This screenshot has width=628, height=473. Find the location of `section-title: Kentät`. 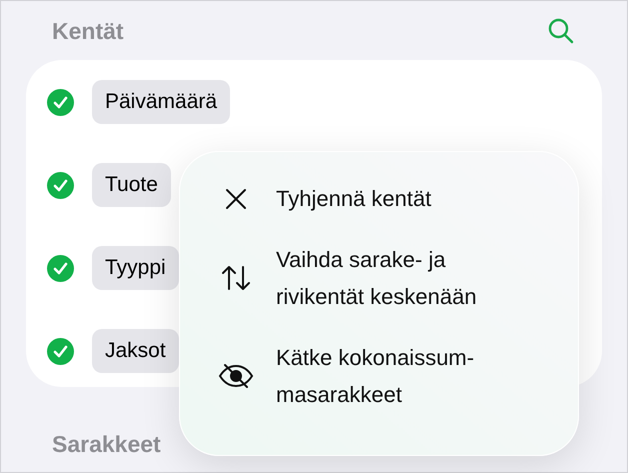

section-title: Kentät is located at coordinates (88, 31).